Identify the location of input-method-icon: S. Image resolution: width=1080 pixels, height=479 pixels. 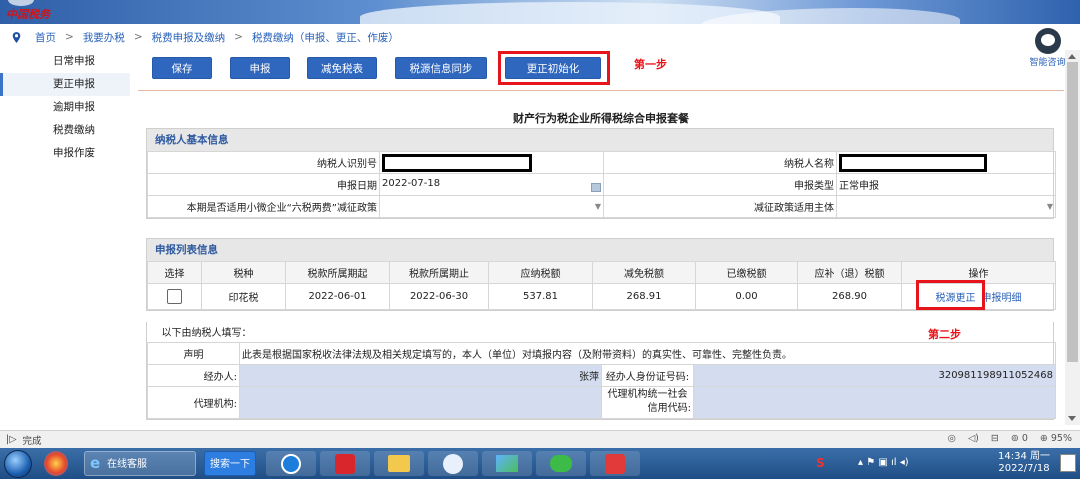
(820, 463).